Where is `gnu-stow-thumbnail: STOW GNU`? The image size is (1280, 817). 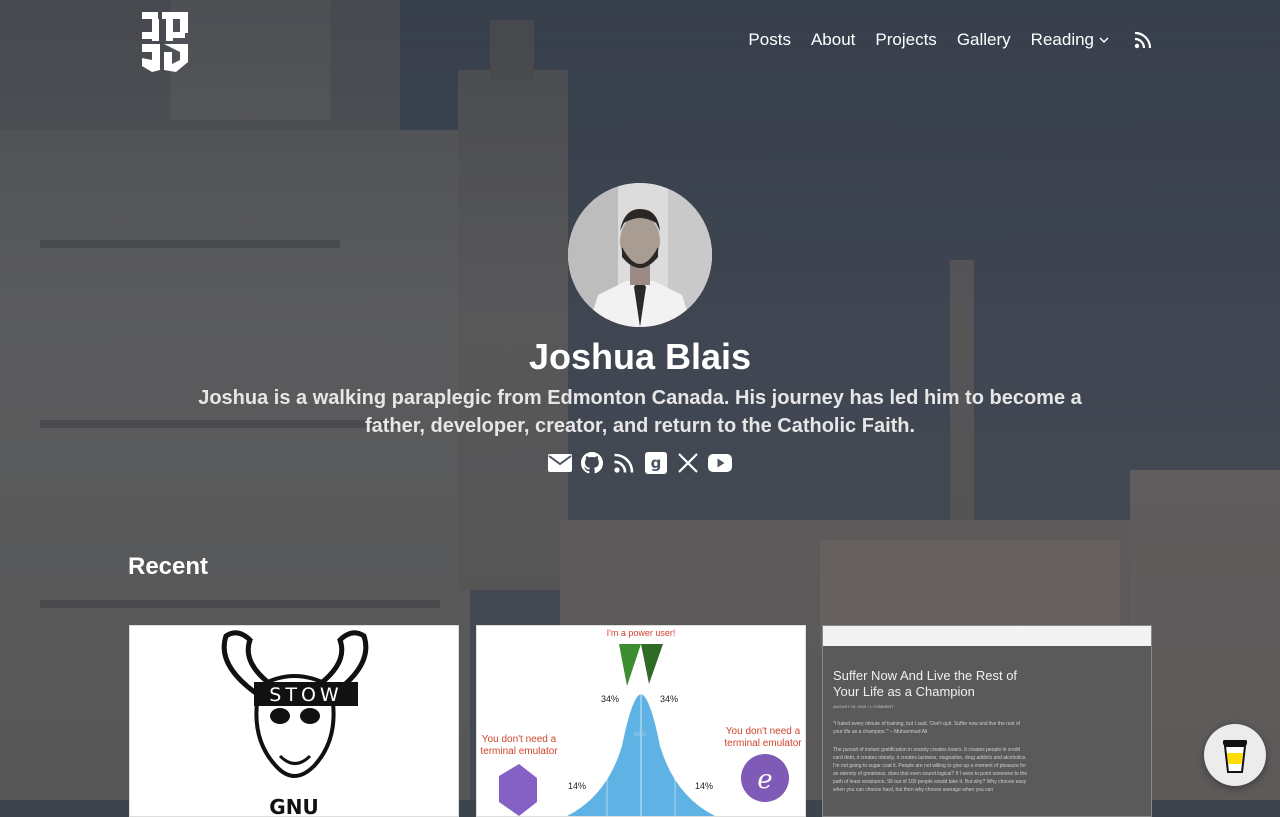 gnu-stow-thumbnail: STOW GNU is located at coordinates (294, 721).